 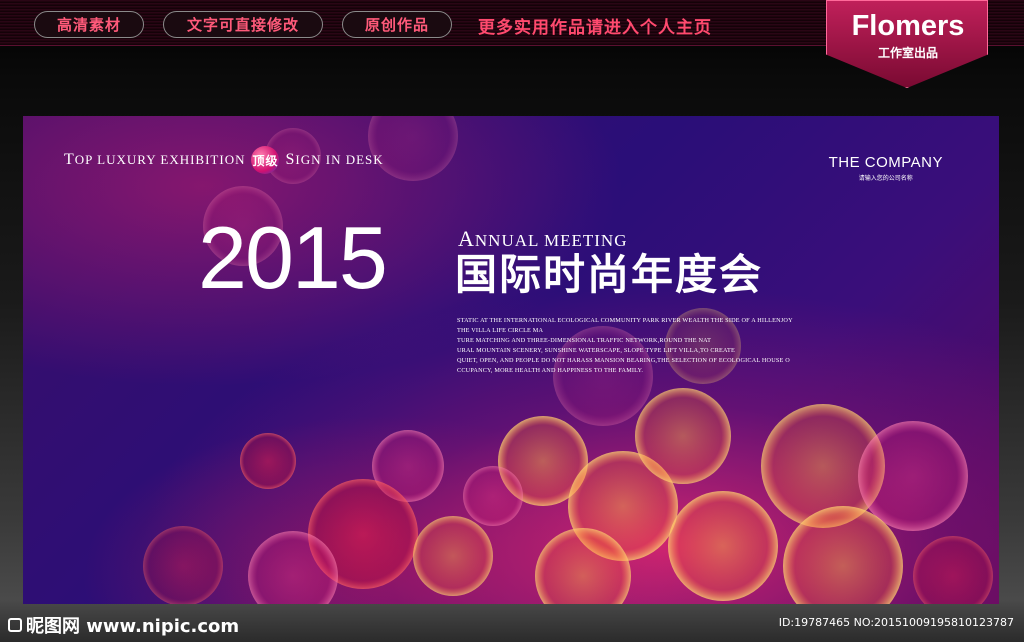 I want to click on event-year: 2015, so click(x=293, y=257).